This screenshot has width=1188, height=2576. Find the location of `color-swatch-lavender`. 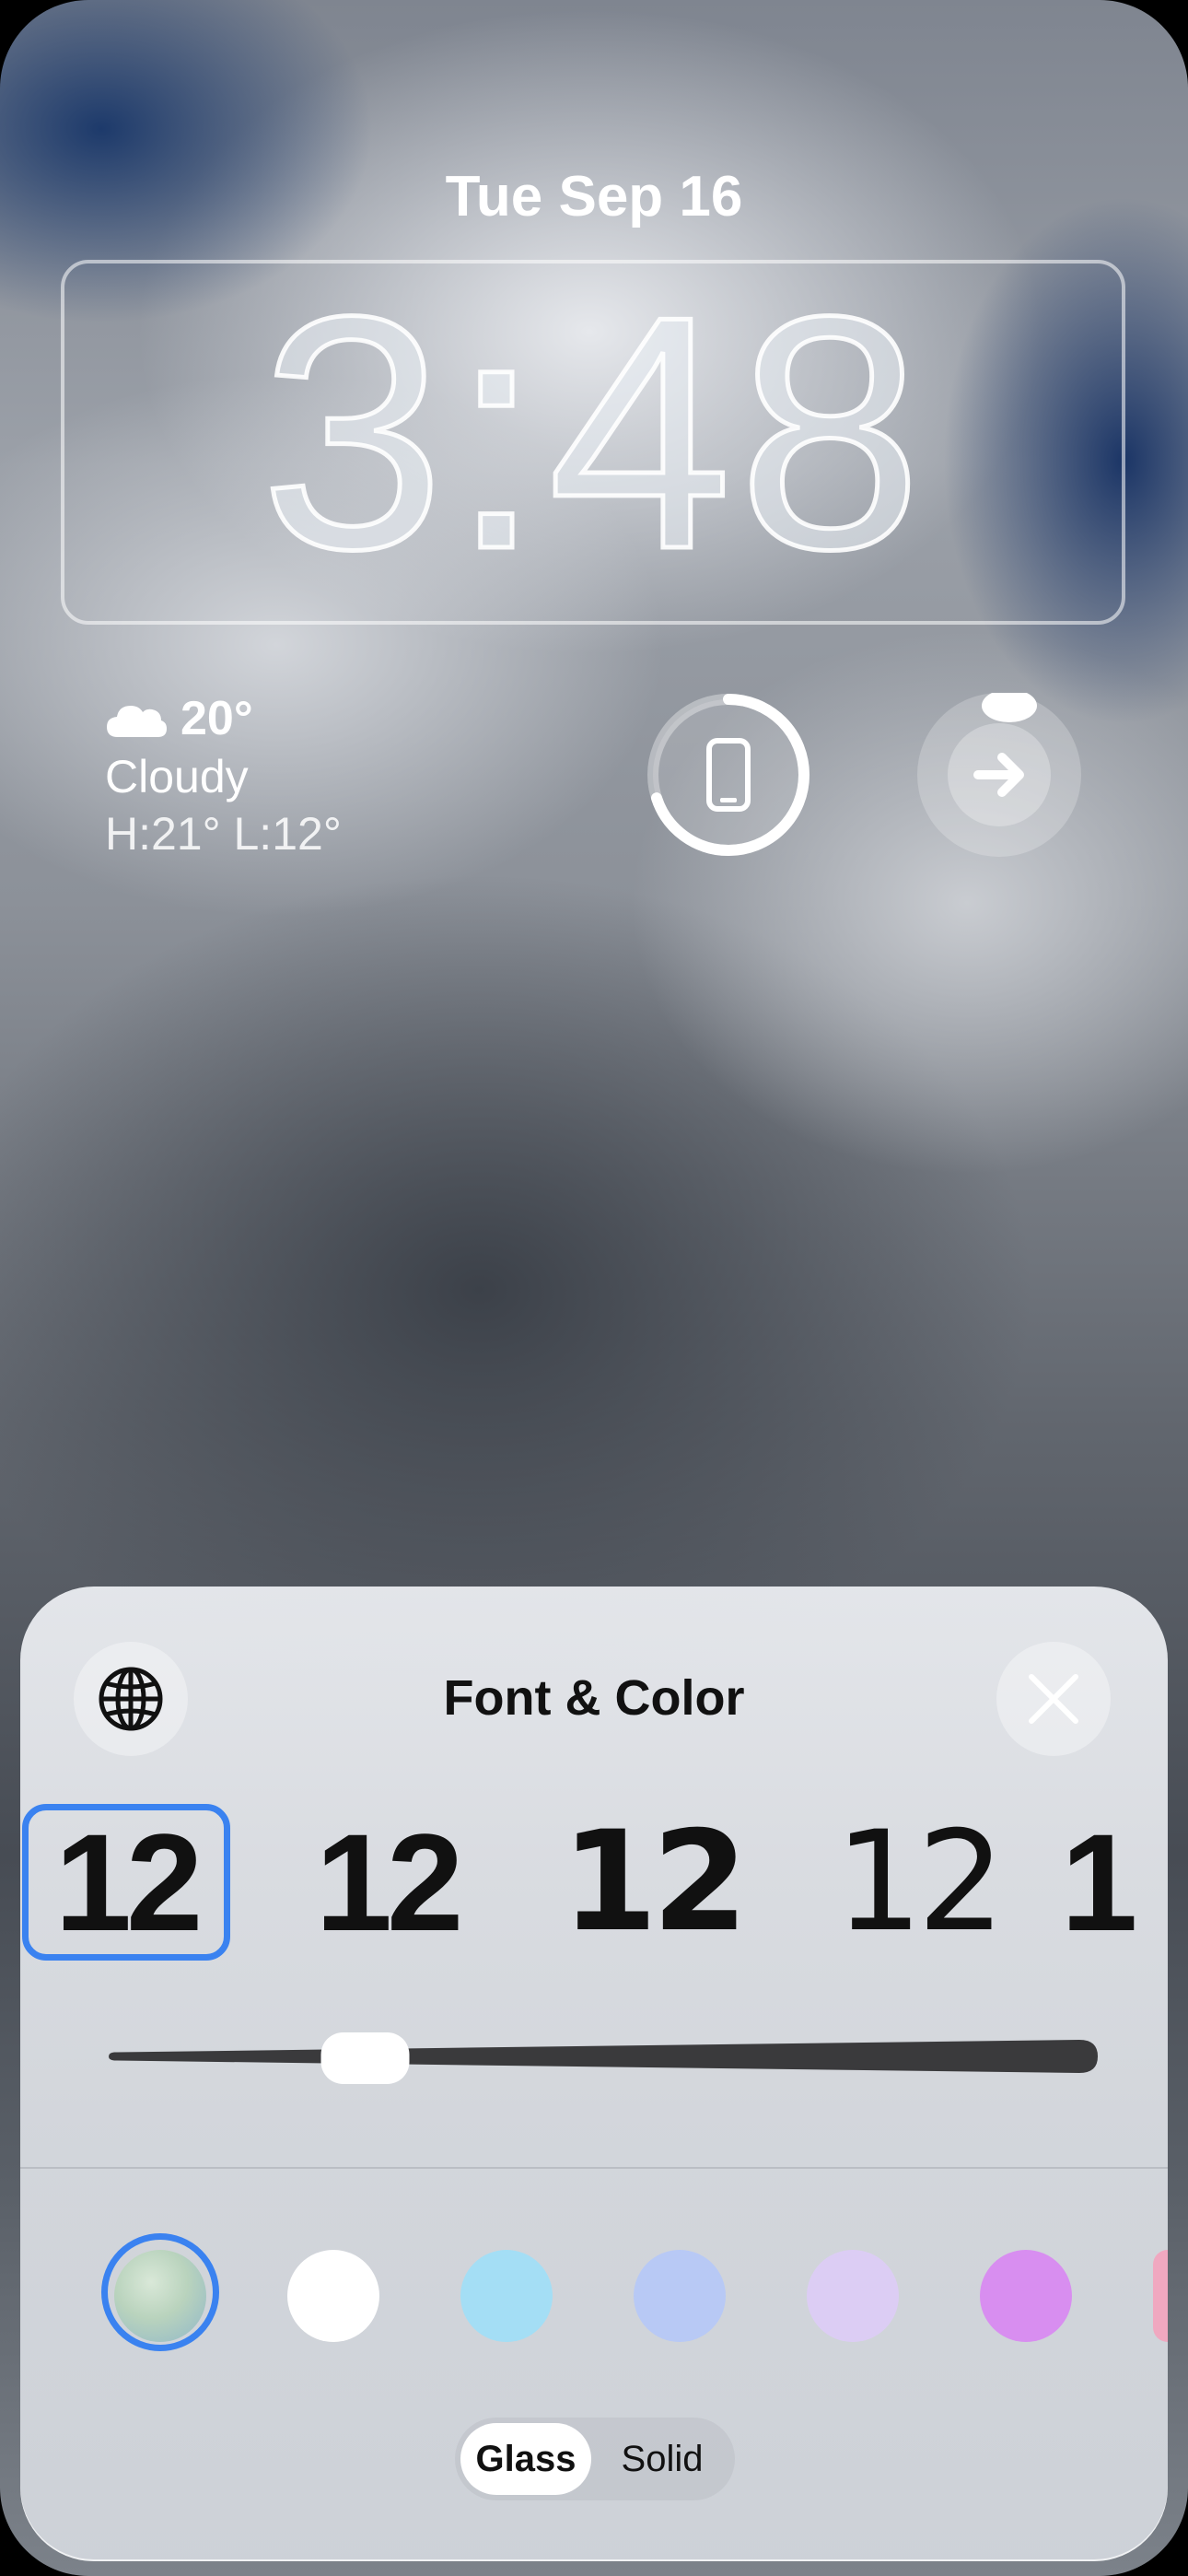

color-swatch-lavender is located at coordinates (853, 2296).